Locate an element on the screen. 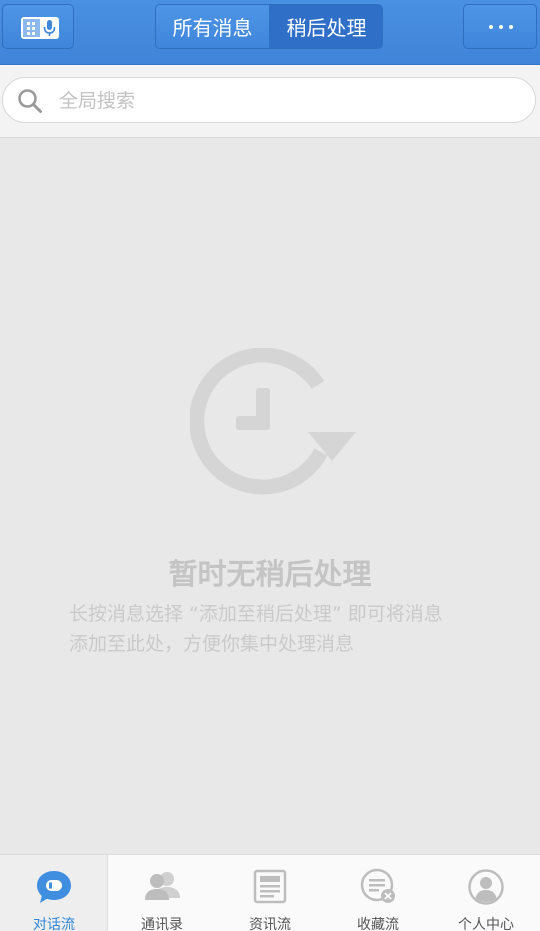  more-button is located at coordinates (500, 26).